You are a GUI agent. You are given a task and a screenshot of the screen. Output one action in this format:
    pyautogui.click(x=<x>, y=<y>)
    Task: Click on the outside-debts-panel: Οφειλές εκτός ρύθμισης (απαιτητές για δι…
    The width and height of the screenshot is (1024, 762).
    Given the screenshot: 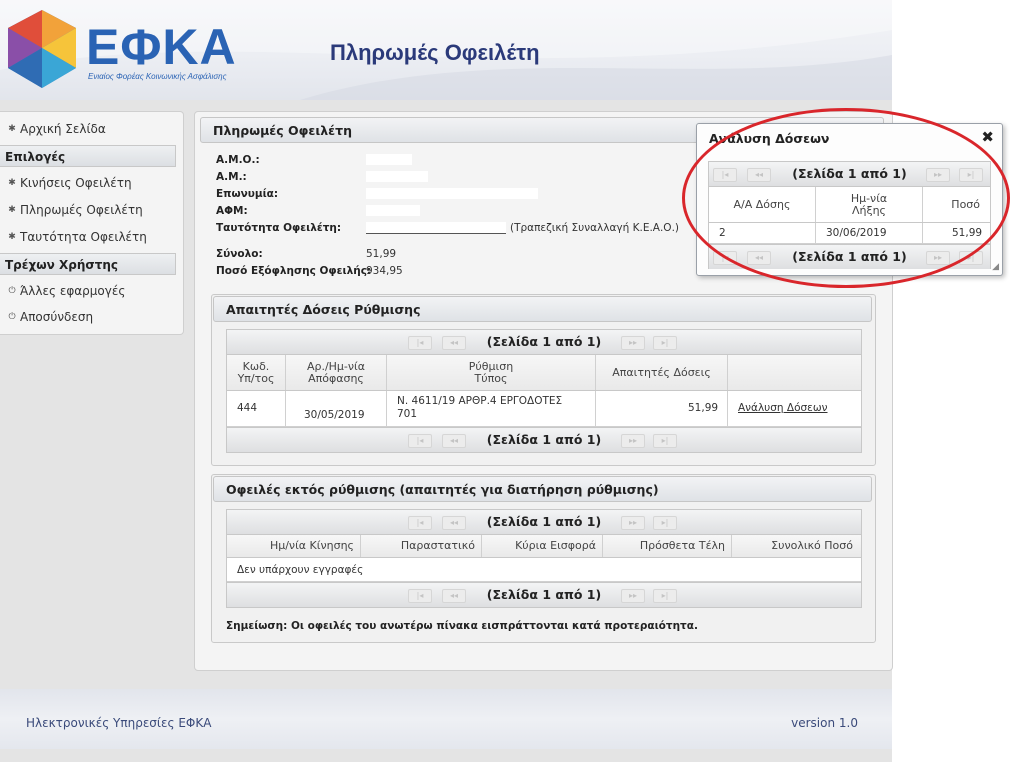 What is the action you would take?
    pyautogui.click(x=543, y=558)
    